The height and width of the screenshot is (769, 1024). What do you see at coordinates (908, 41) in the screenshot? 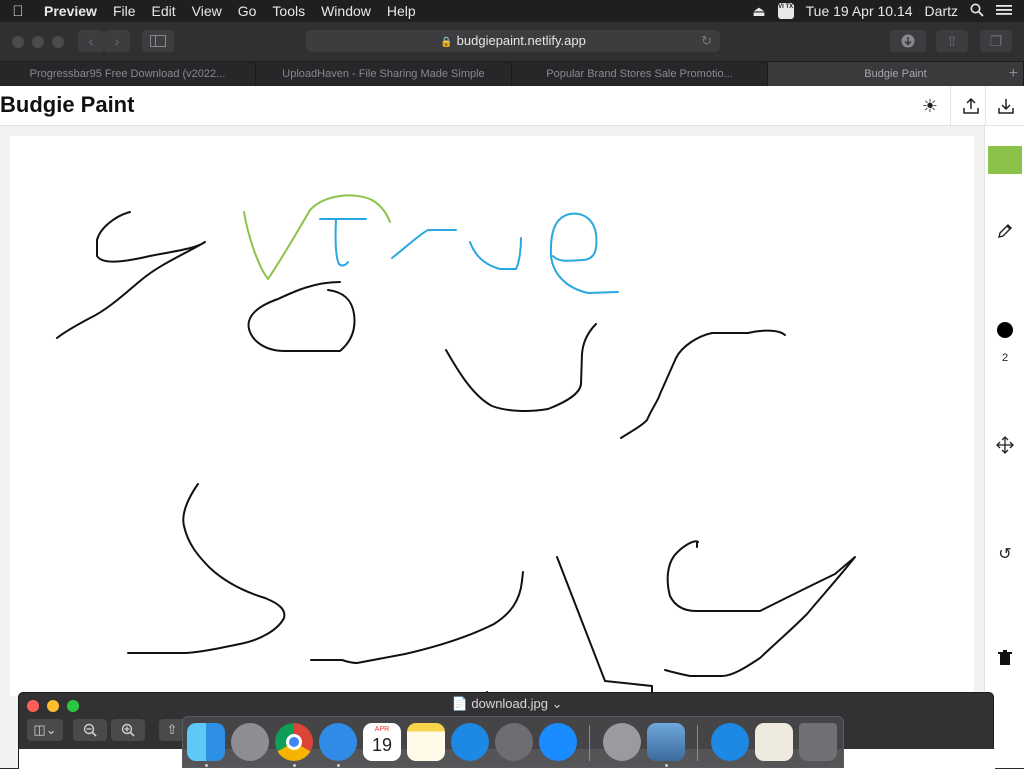
I see `downloads-icon` at bounding box center [908, 41].